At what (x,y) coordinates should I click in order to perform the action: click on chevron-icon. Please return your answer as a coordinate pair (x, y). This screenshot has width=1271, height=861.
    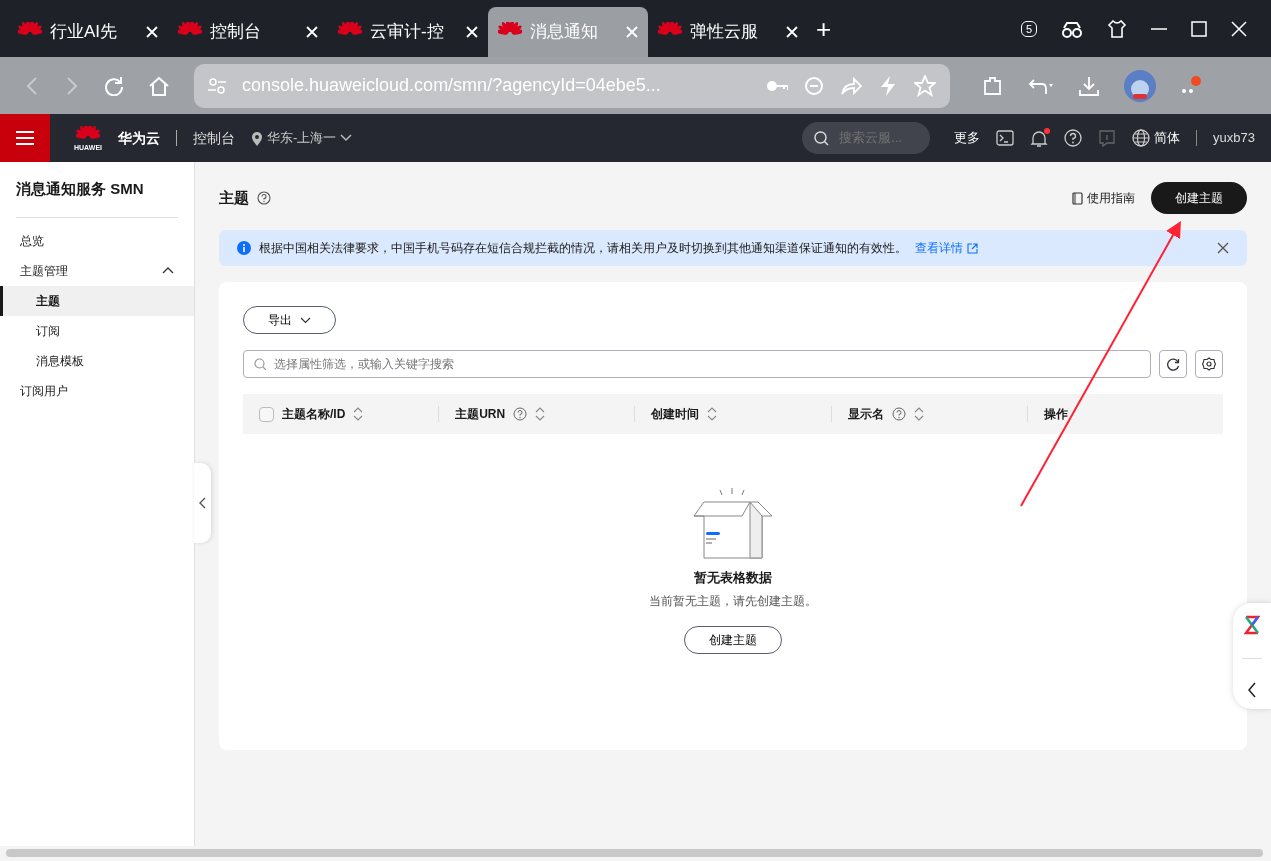
    Looking at the image, I should click on (168, 270).